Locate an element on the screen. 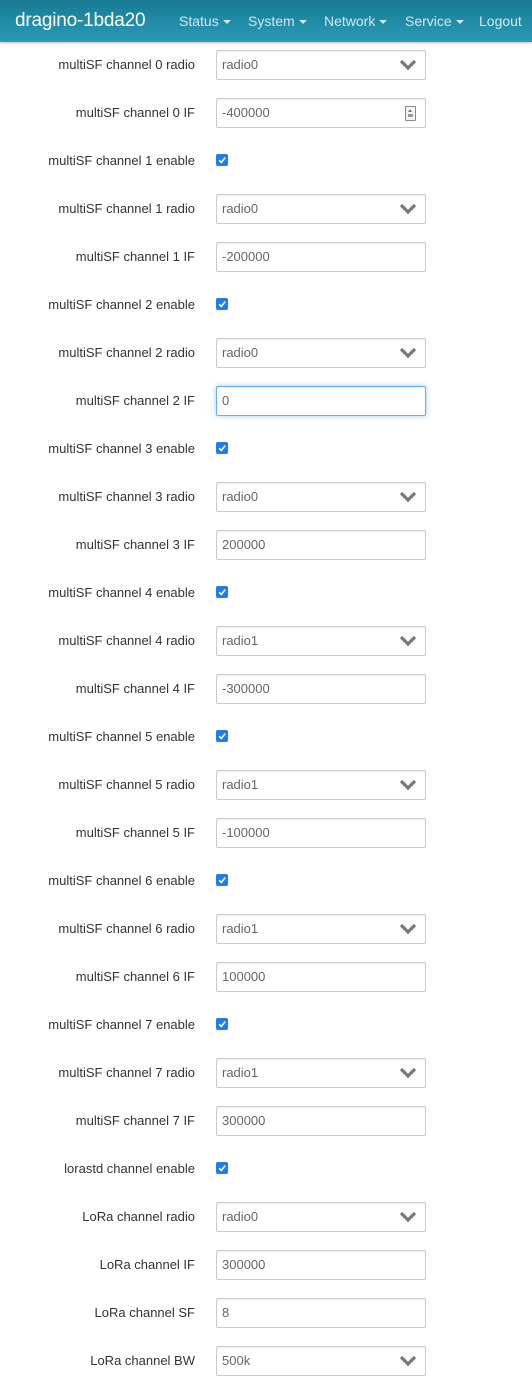 Image resolution: width=532 pixels, height=1376 pixels. menu-system: System is located at coordinates (277, 21).